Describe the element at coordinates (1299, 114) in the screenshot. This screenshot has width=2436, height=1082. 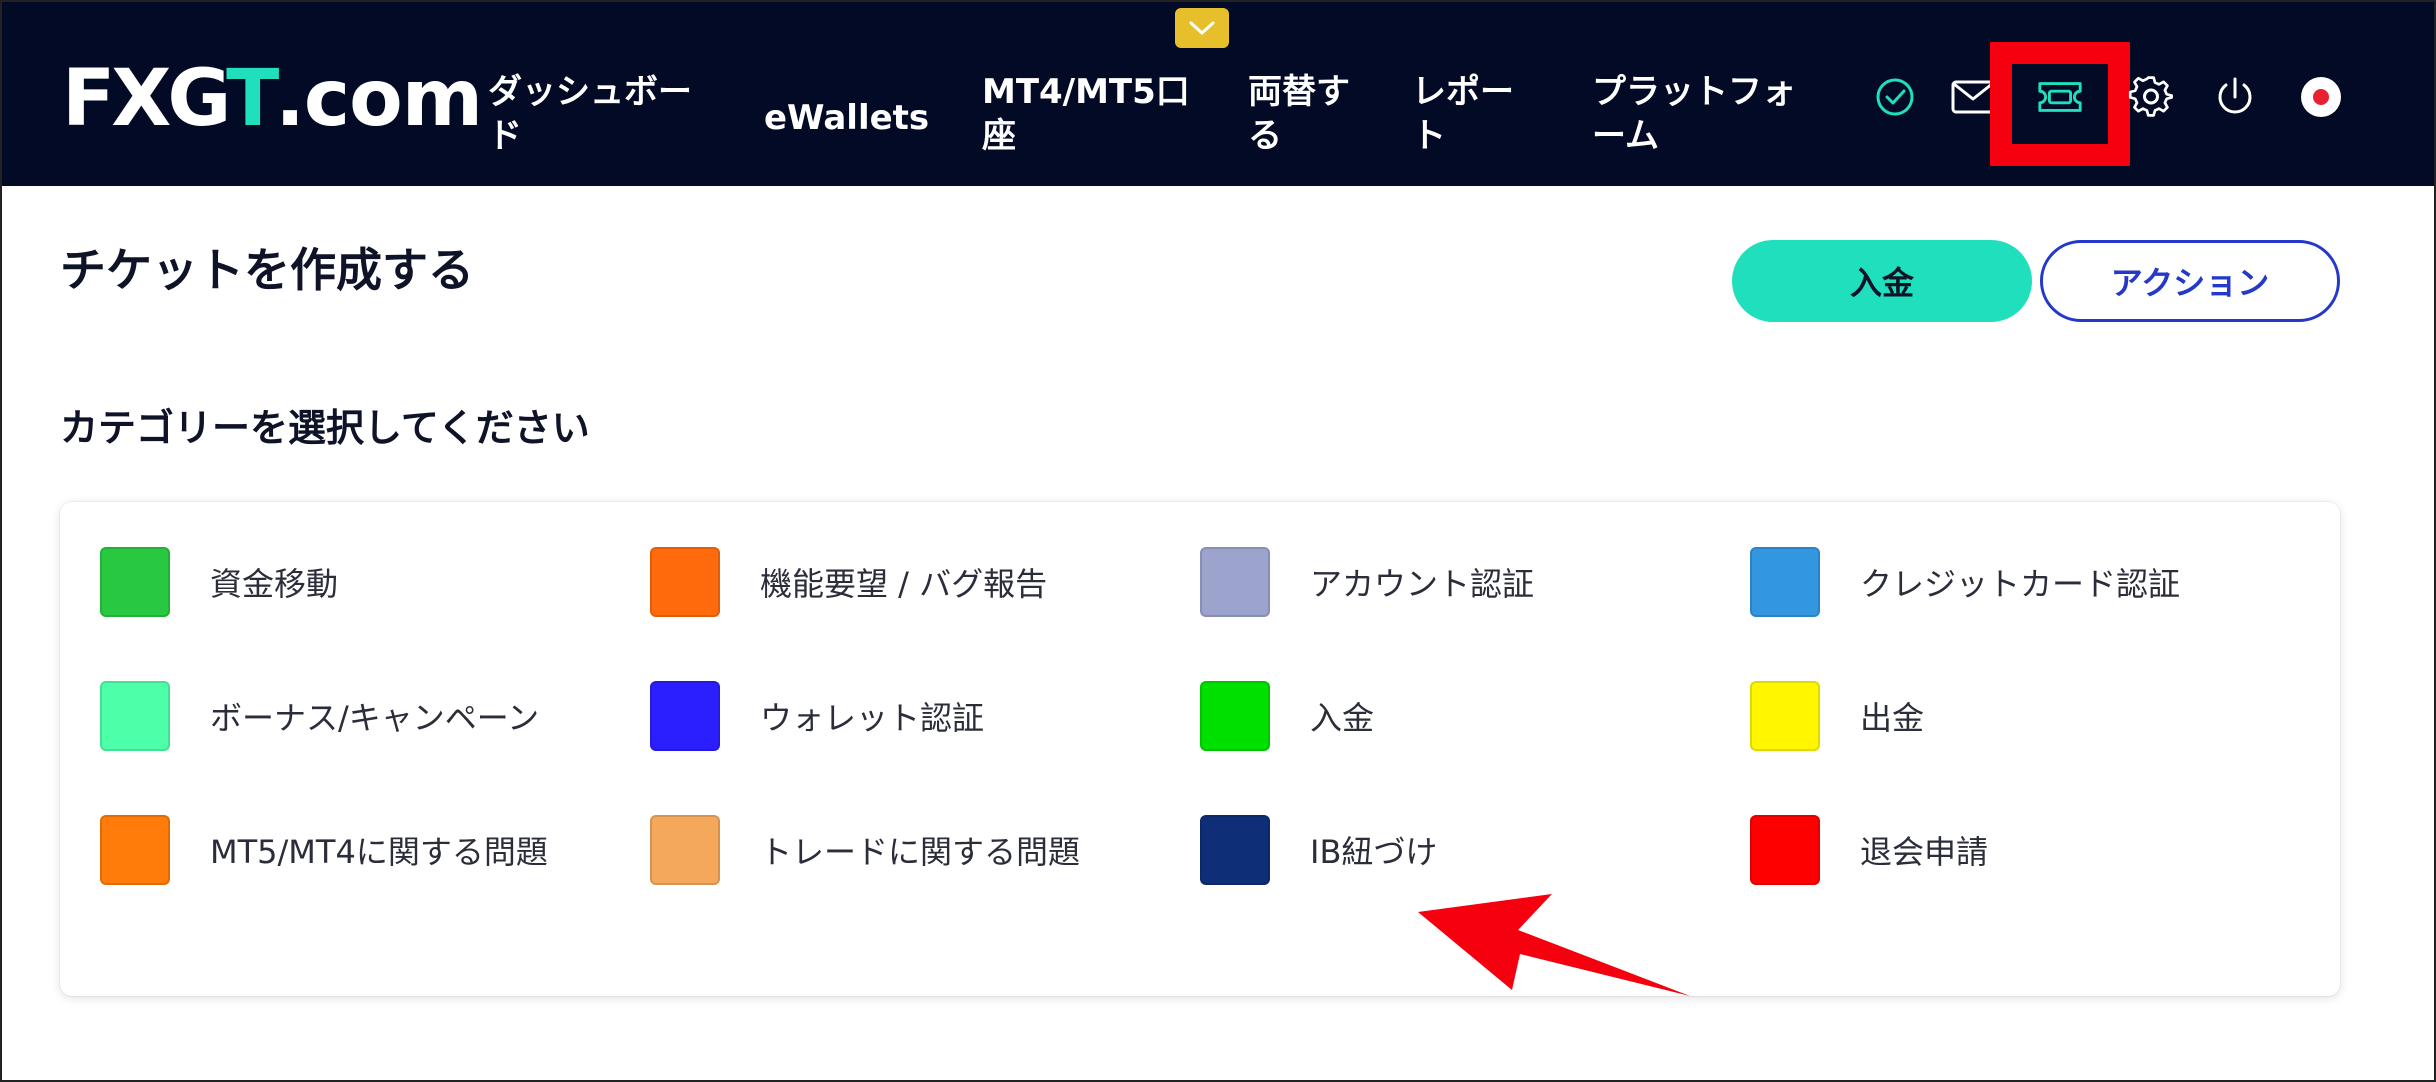
I see `nav-exchange: 両替す る` at that location.